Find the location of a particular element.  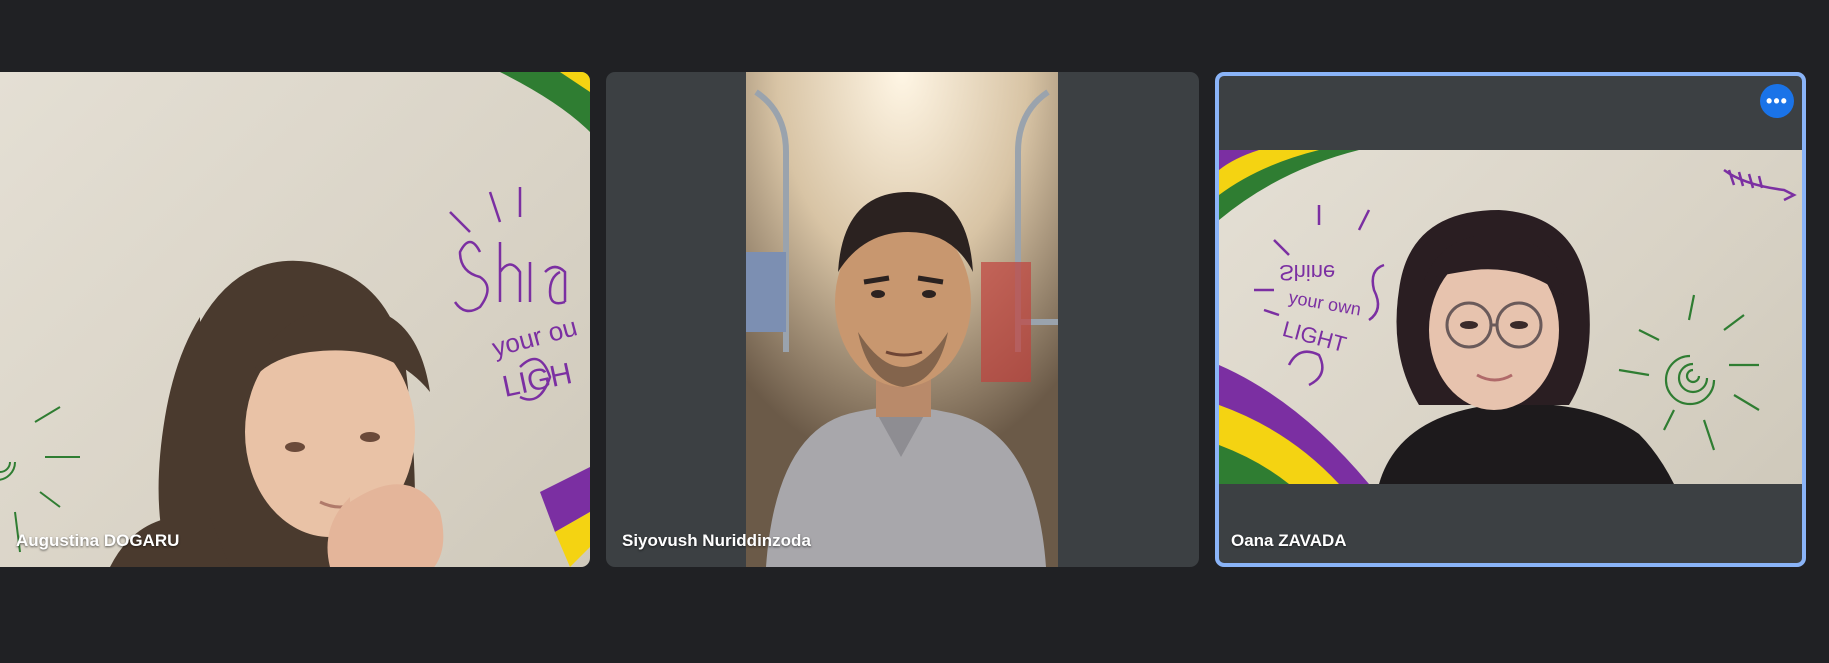

participant-name: Augustina DOGARU is located at coordinates (98, 540).